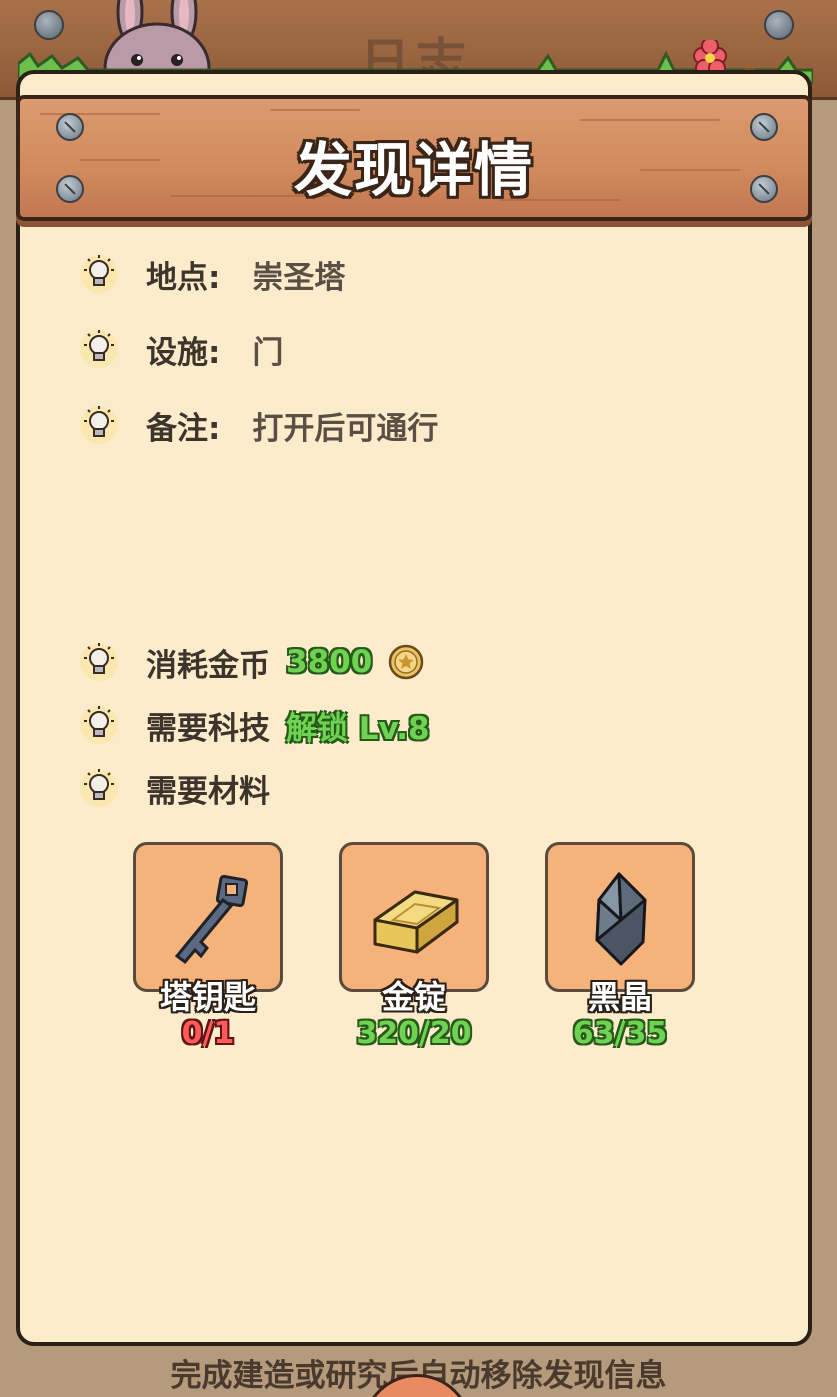 The width and height of the screenshot is (837, 1397). Describe the element at coordinates (406, 662) in the screenshot. I see `gold-coin-icon` at that location.